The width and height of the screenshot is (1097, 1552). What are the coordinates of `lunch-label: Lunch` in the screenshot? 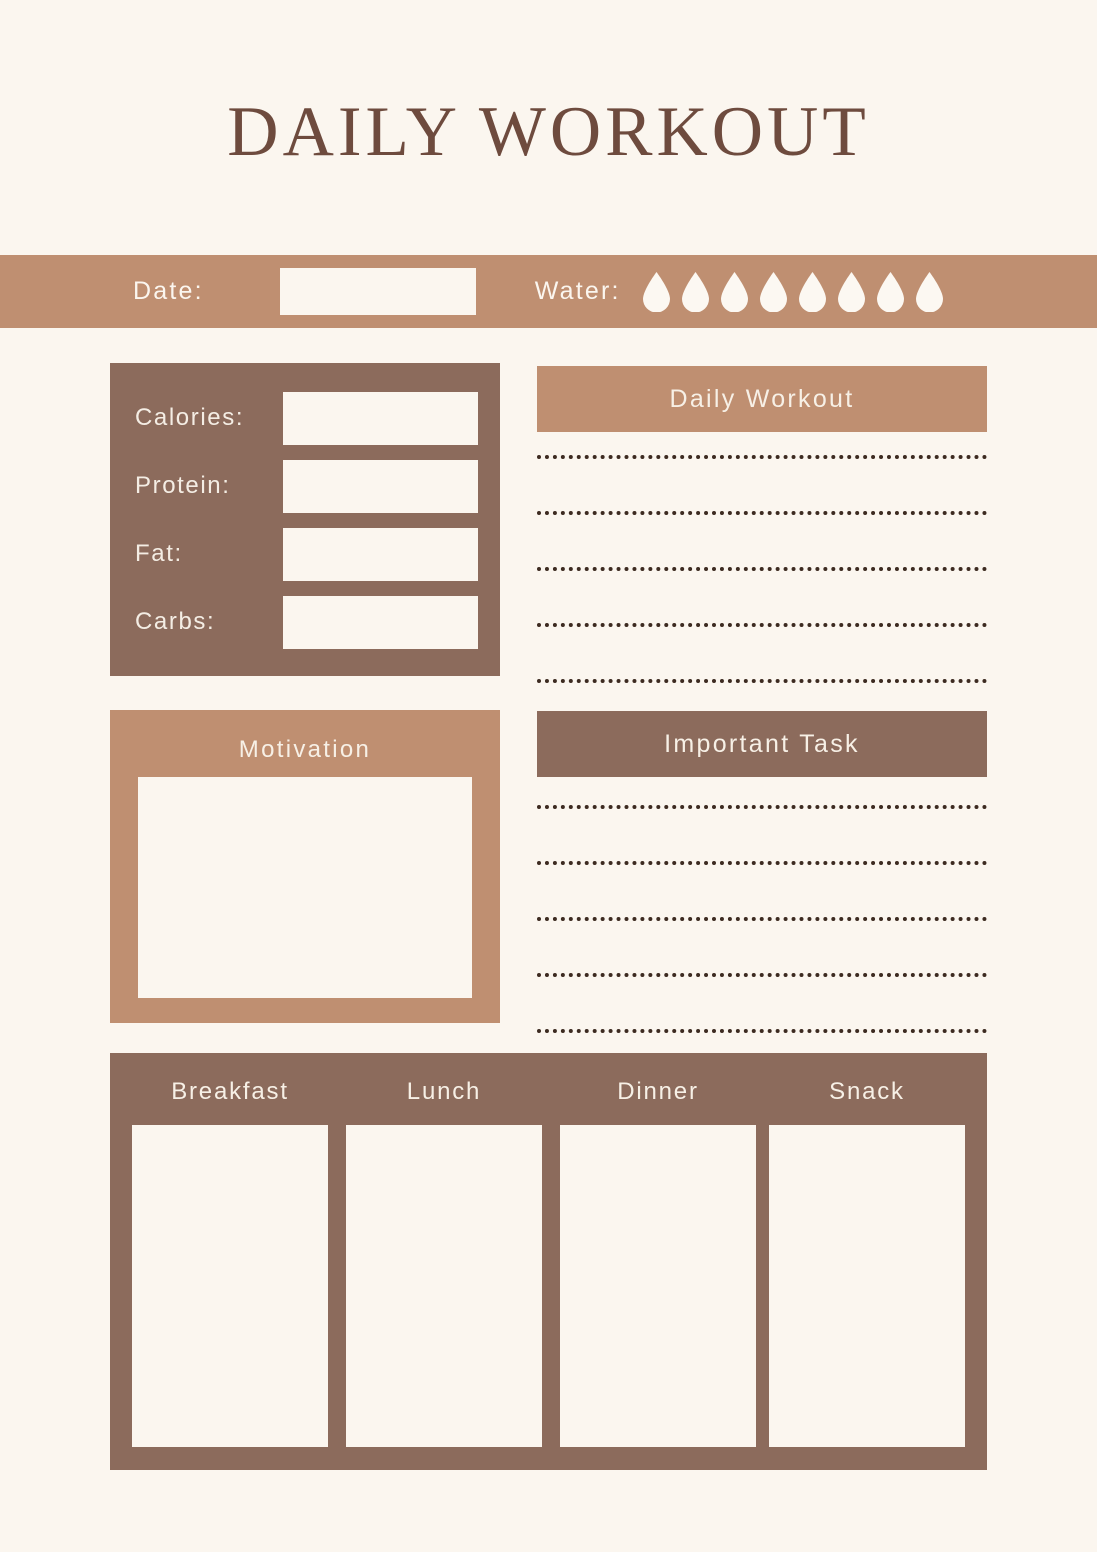 It's located at (444, 1091).